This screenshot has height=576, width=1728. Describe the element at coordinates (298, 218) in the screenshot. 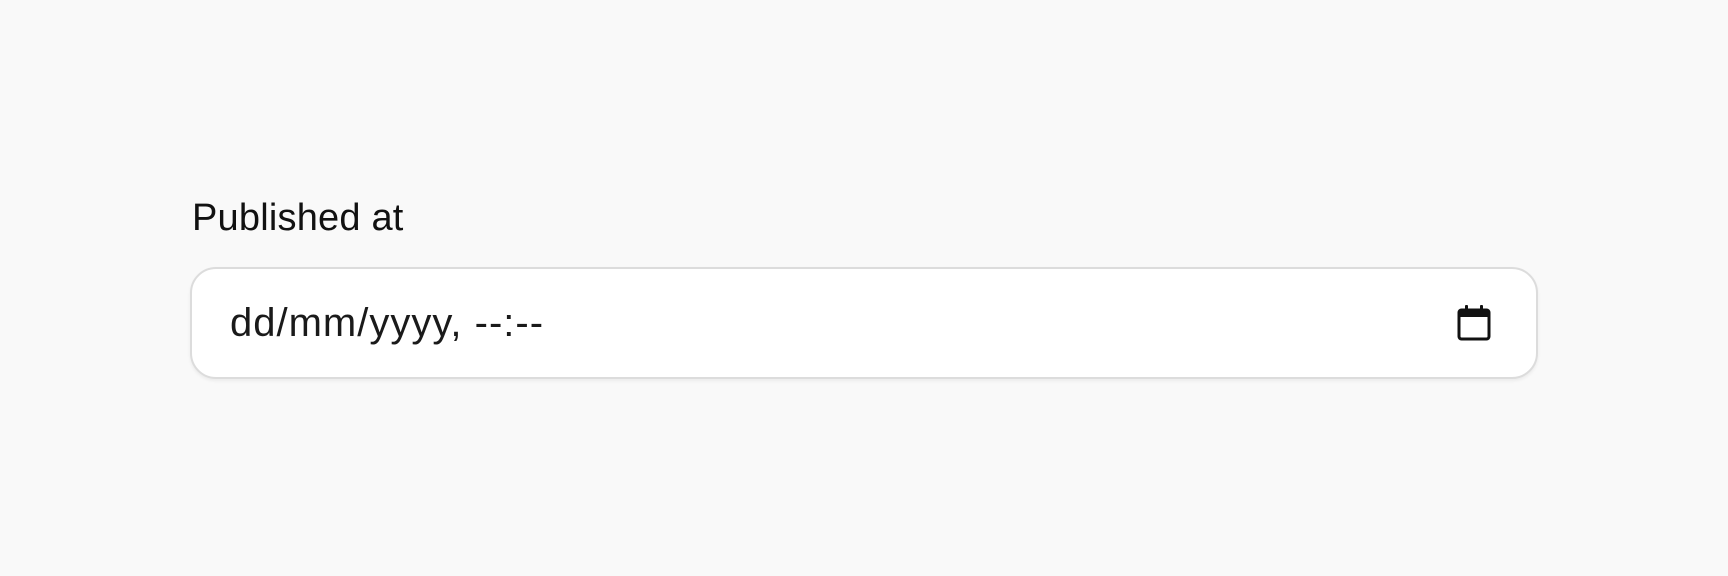

I see `published-at-label: Published at` at that location.